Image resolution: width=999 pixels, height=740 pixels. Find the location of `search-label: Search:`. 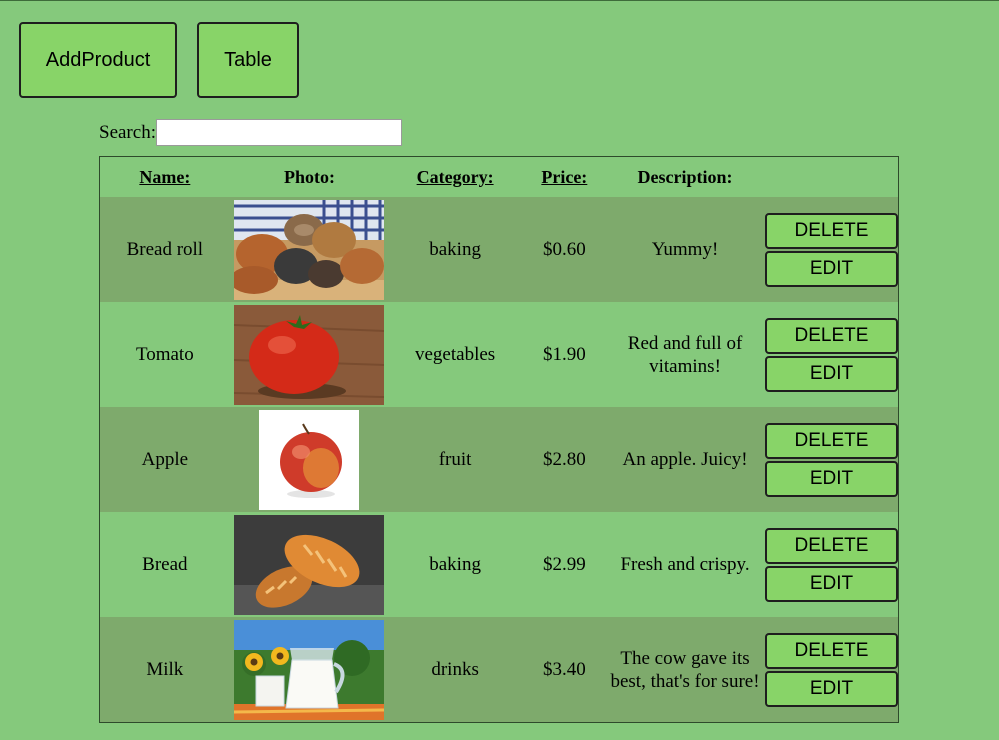

search-label: Search: is located at coordinates (127, 132).